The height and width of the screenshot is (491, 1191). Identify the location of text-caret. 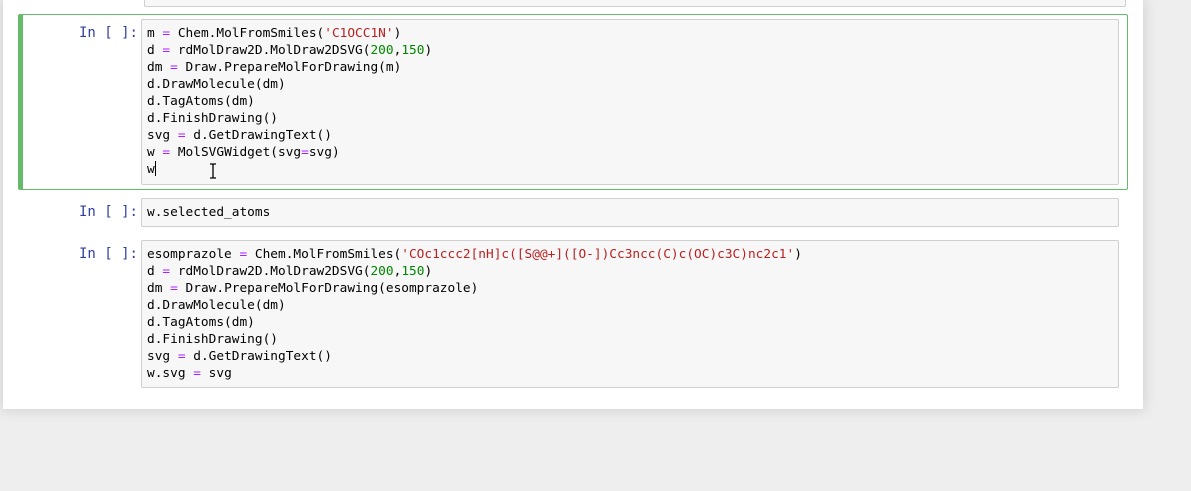
(155, 168).